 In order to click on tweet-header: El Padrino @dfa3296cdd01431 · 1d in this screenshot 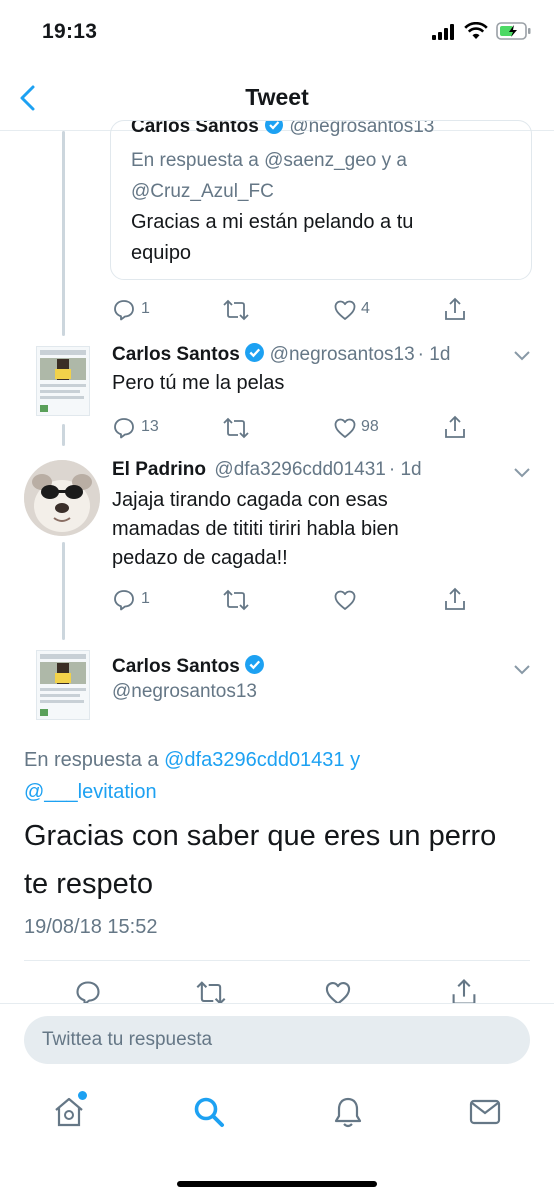, I will do `click(267, 470)`.